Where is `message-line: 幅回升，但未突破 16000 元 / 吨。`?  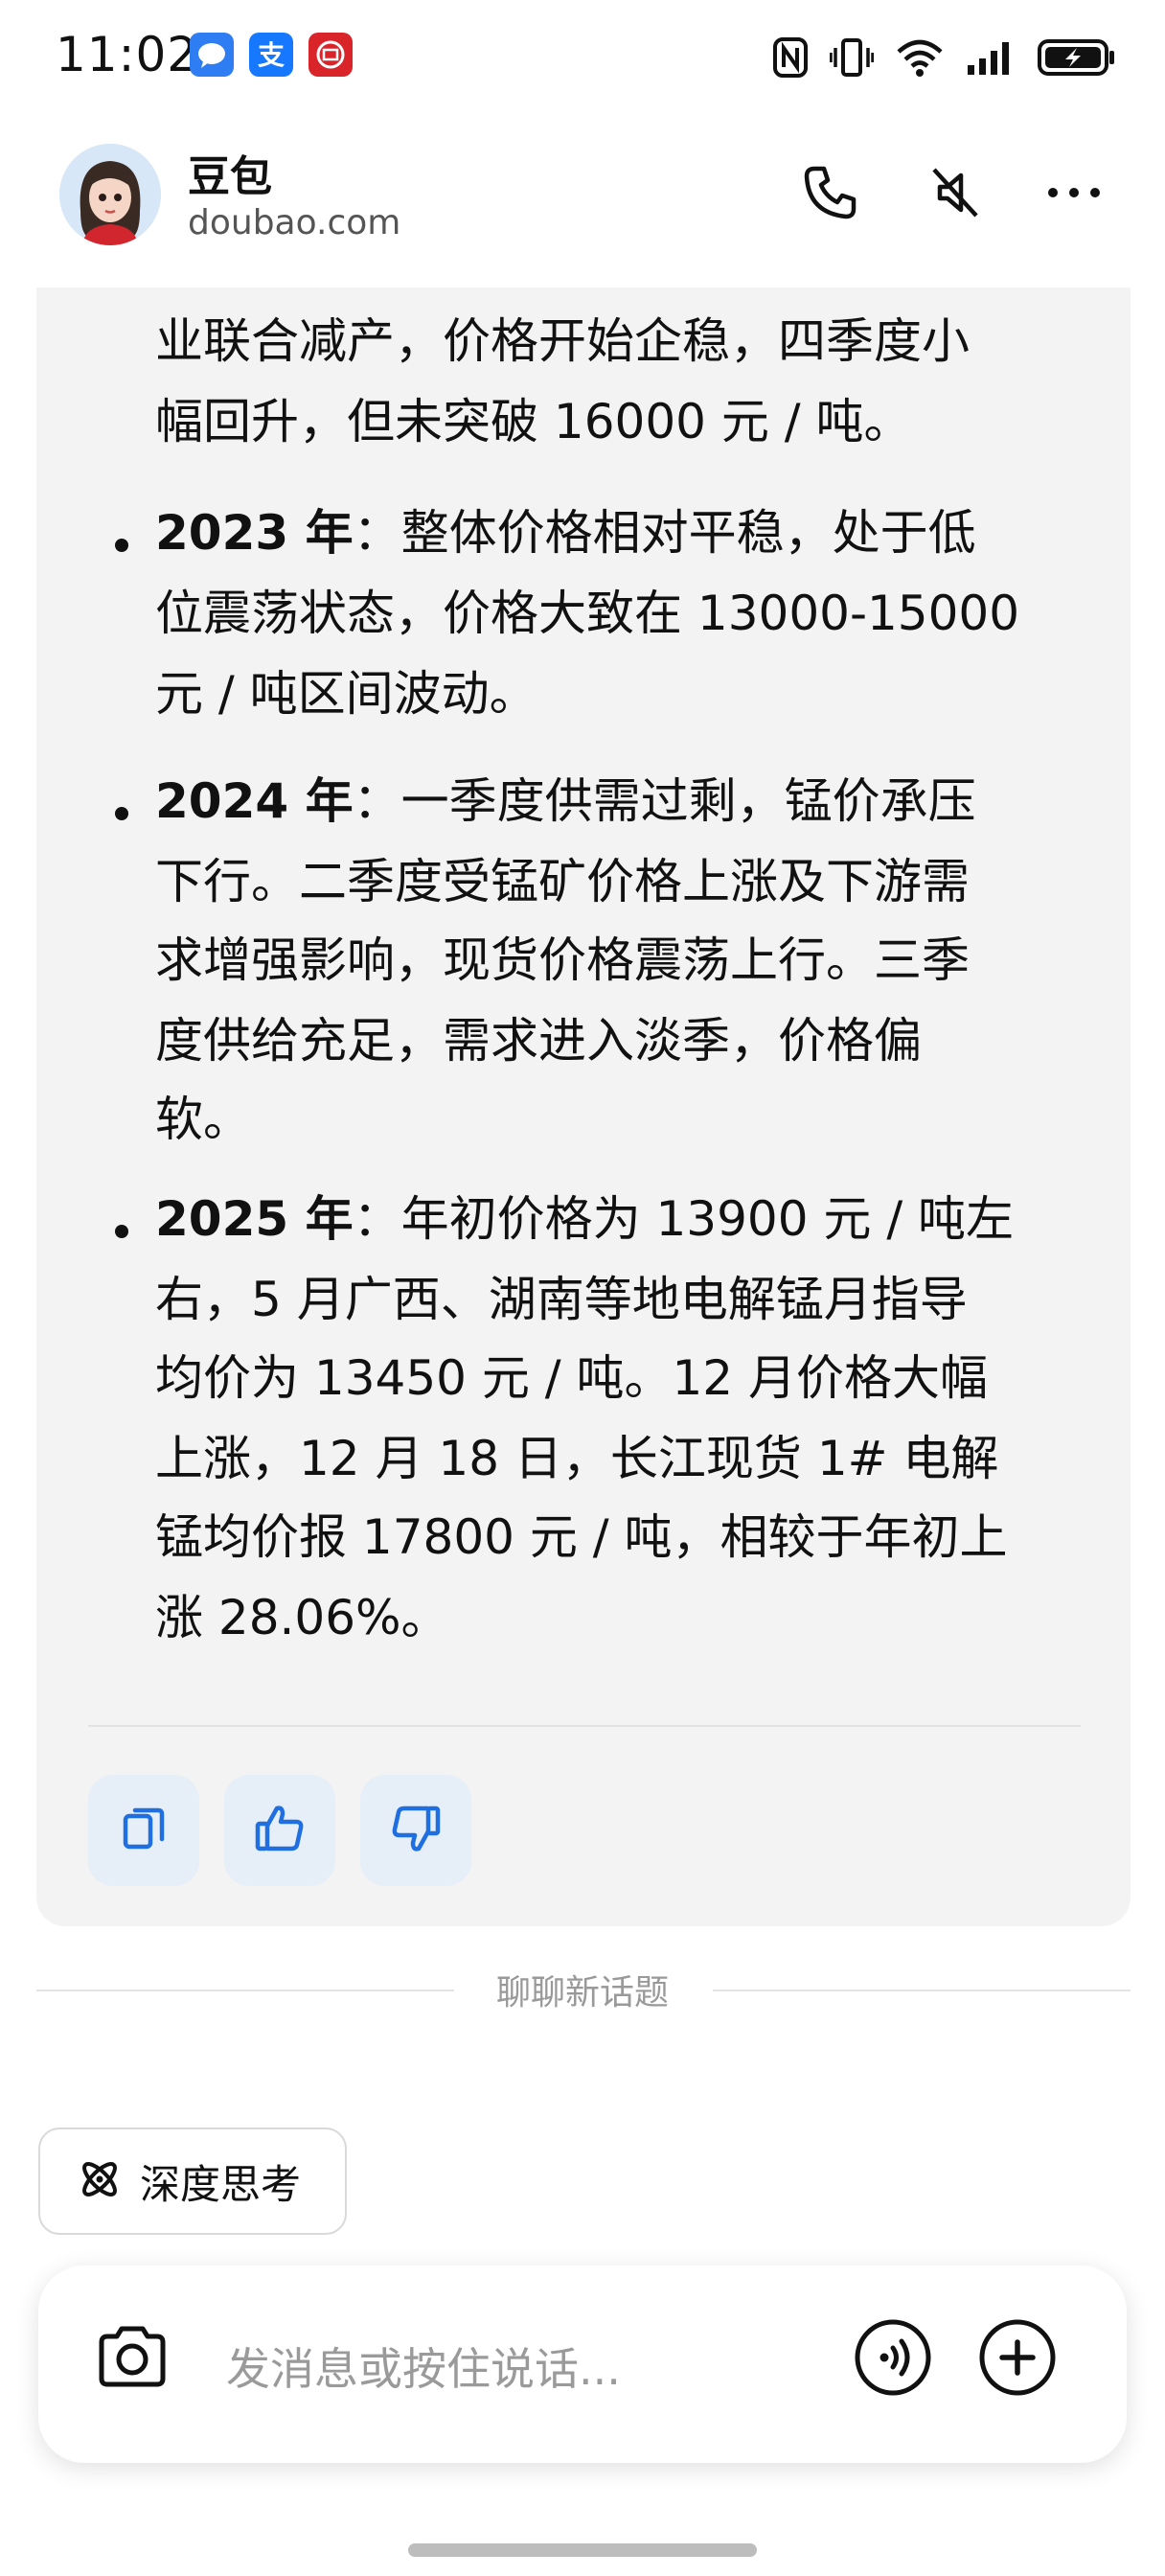
message-line: 幅回升，但未突破 16000 元 / 吨。 is located at coordinates (533, 421).